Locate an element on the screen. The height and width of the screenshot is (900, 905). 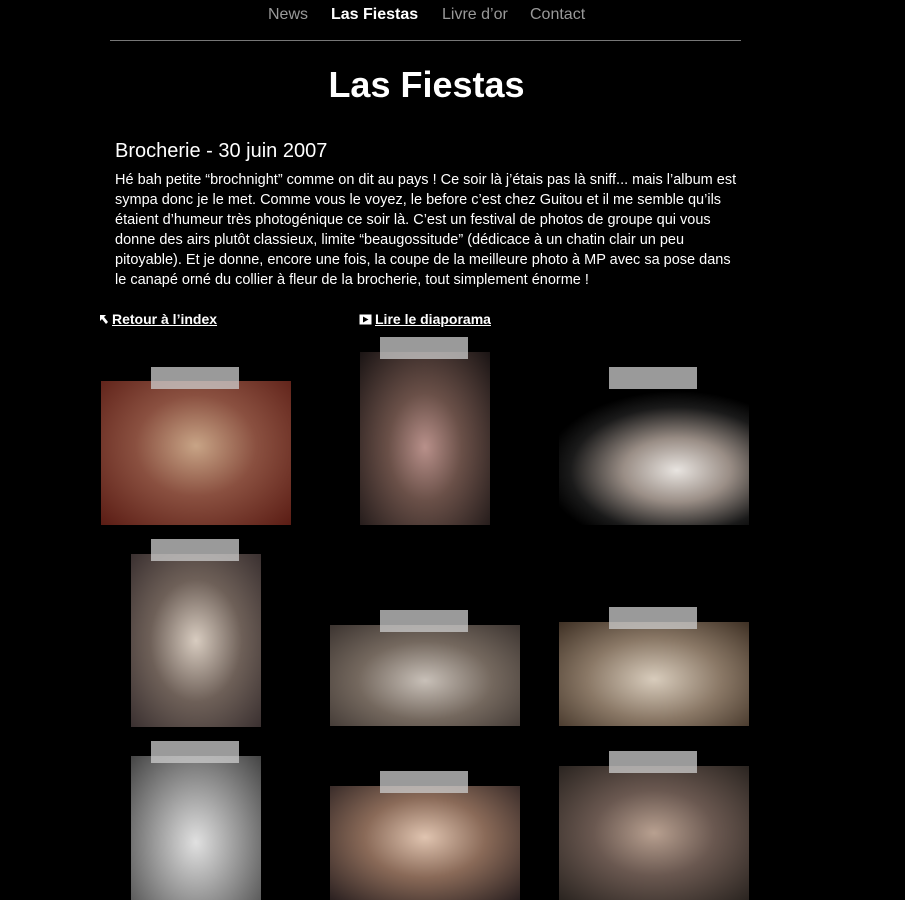
nav-item-las-fiestas: Las Fiestas is located at coordinates (374, 15).